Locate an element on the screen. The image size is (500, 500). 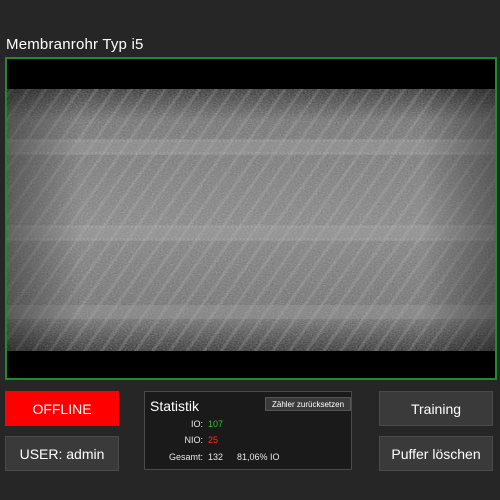
statistics-title: Statistik is located at coordinates (175, 406).